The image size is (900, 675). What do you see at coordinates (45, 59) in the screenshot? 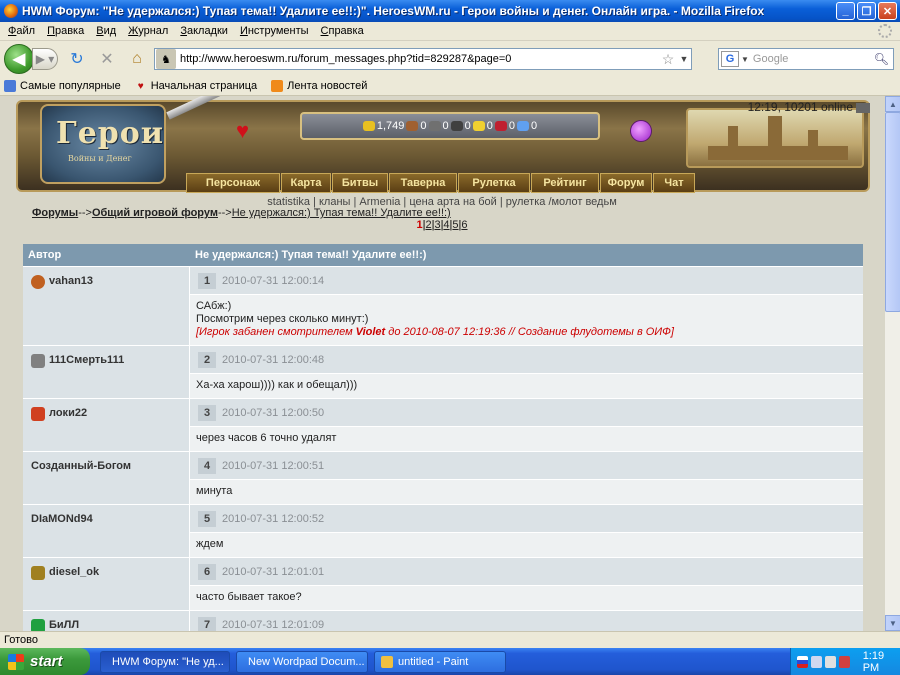
I see `forward-button: ▶ ▾` at bounding box center [45, 59].